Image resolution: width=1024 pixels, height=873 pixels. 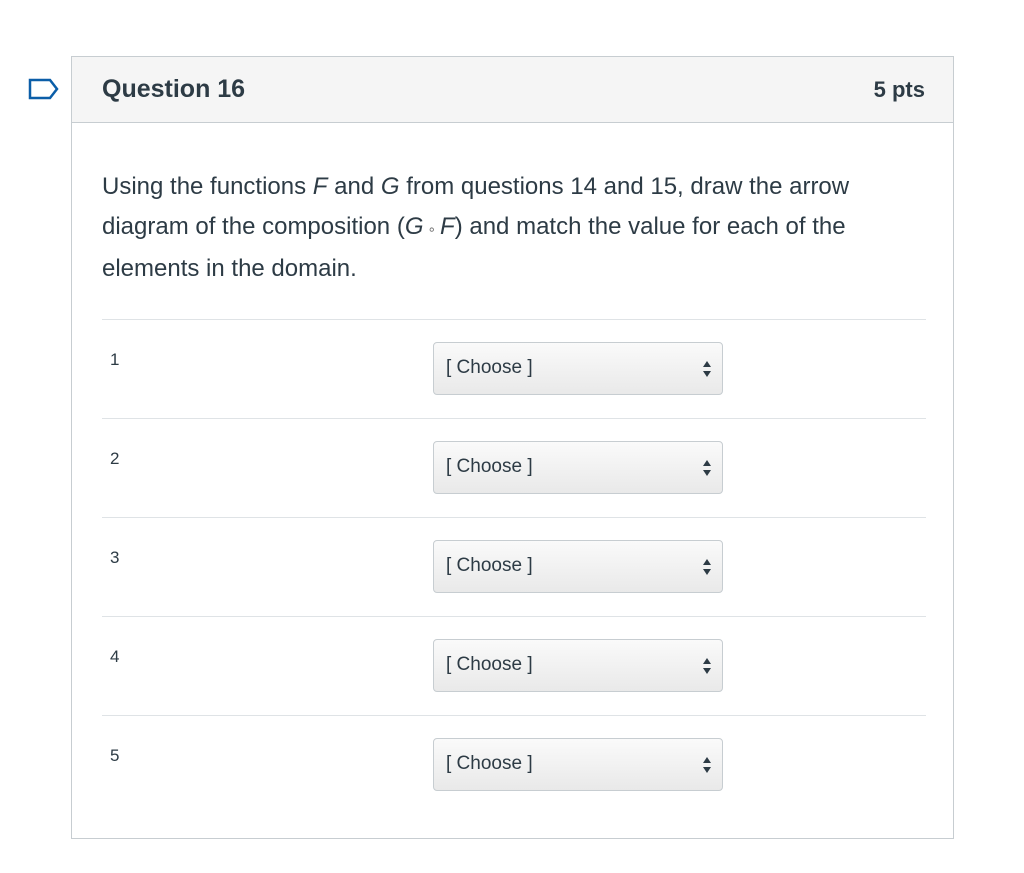 What do you see at coordinates (512, 90) in the screenshot?
I see `question-header: Question 16 5 pts` at bounding box center [512, 90].